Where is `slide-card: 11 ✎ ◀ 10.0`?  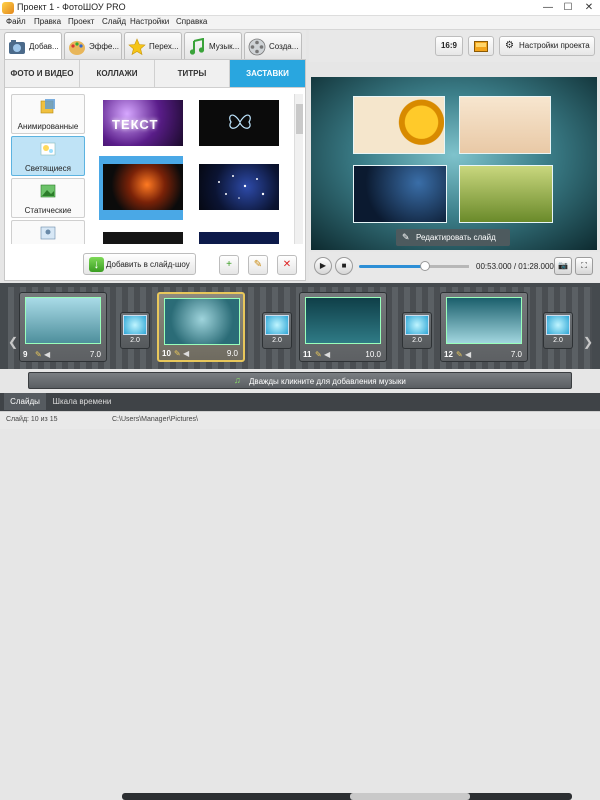 slide-card: 11 ✎ ◀ 10.0 is located at coordinates (343, 327).